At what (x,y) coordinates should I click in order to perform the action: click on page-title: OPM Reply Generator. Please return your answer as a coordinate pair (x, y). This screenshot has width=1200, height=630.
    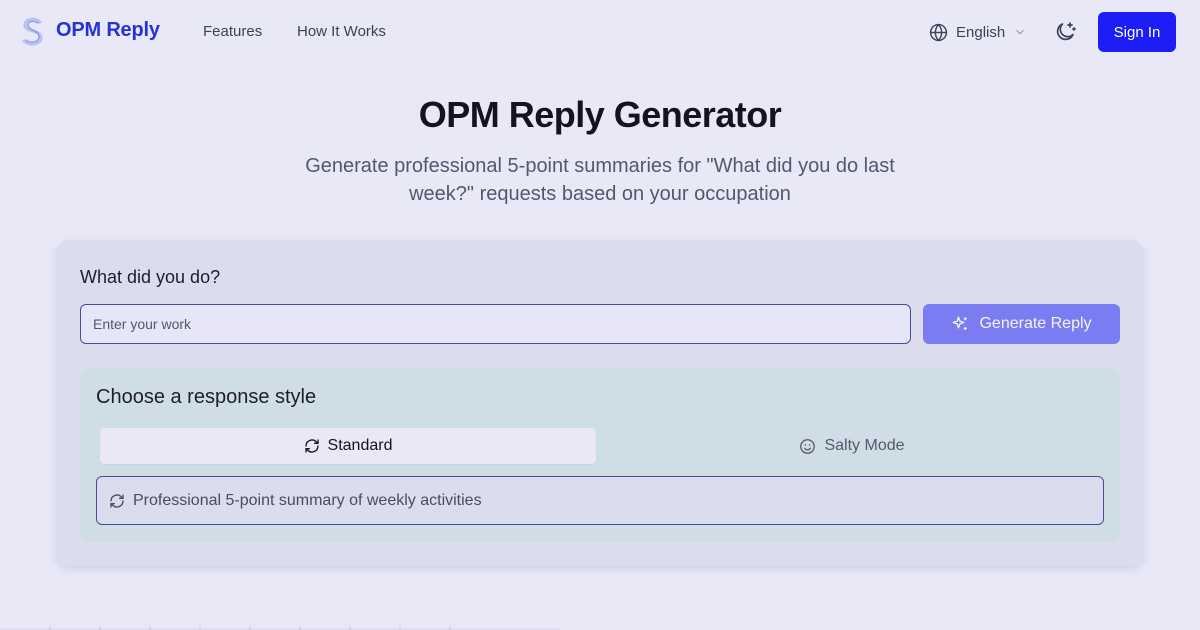
    Looking at the image, I should click on (600, 114).